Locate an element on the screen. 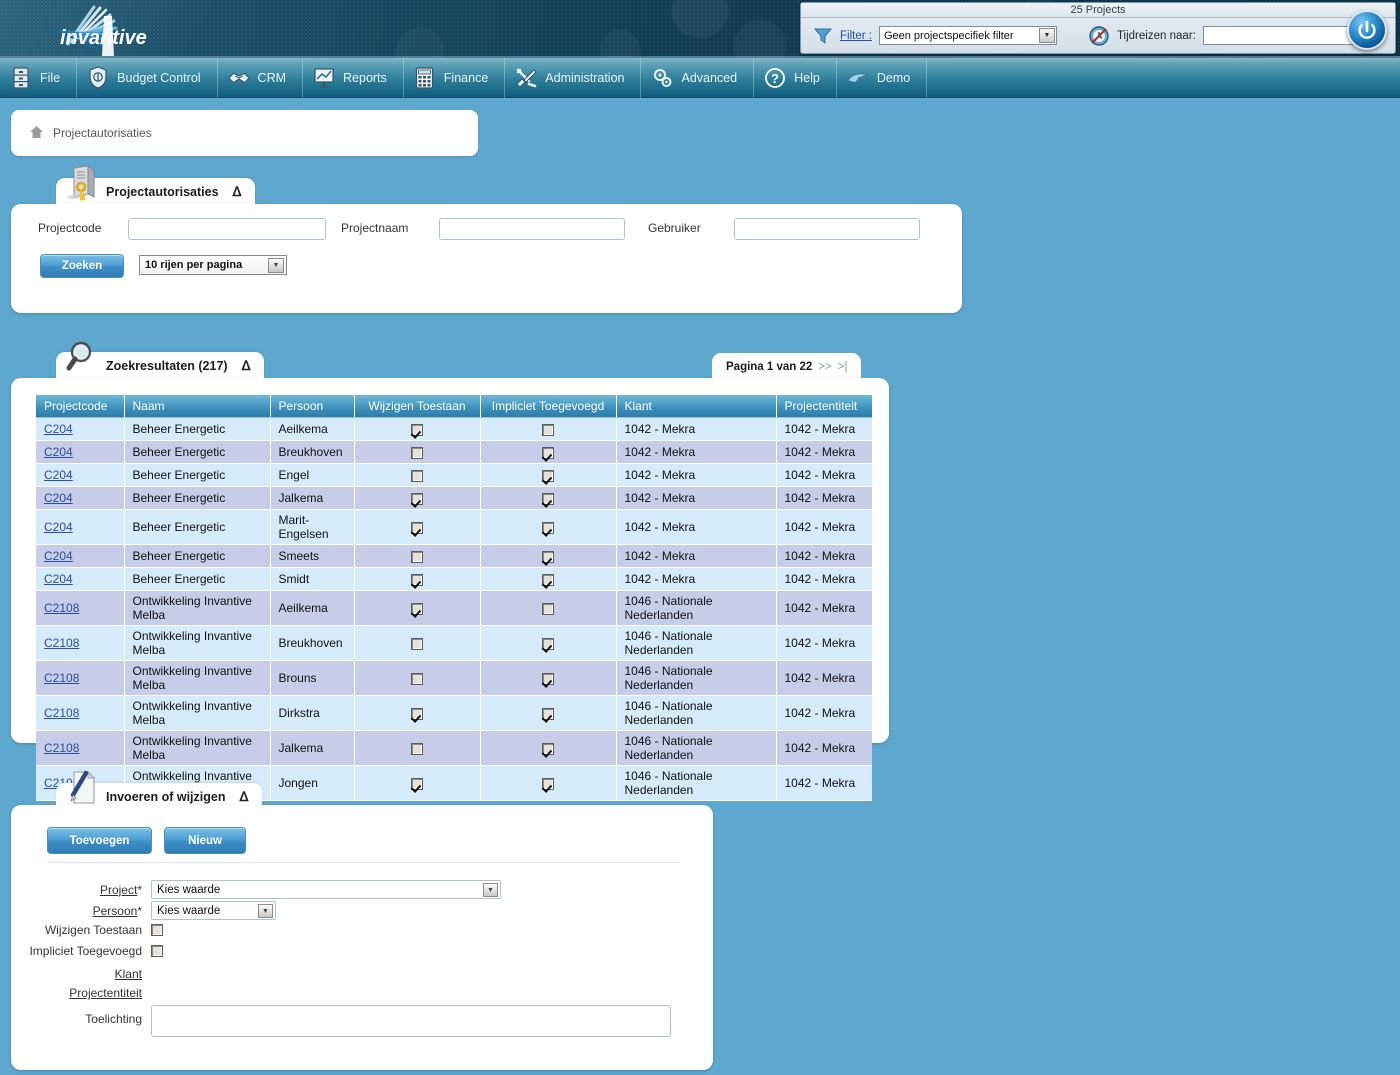 This screenshot has height=1075, width=1400. zoeken-button-label: Zoeken is located at coordinates (82, 266).